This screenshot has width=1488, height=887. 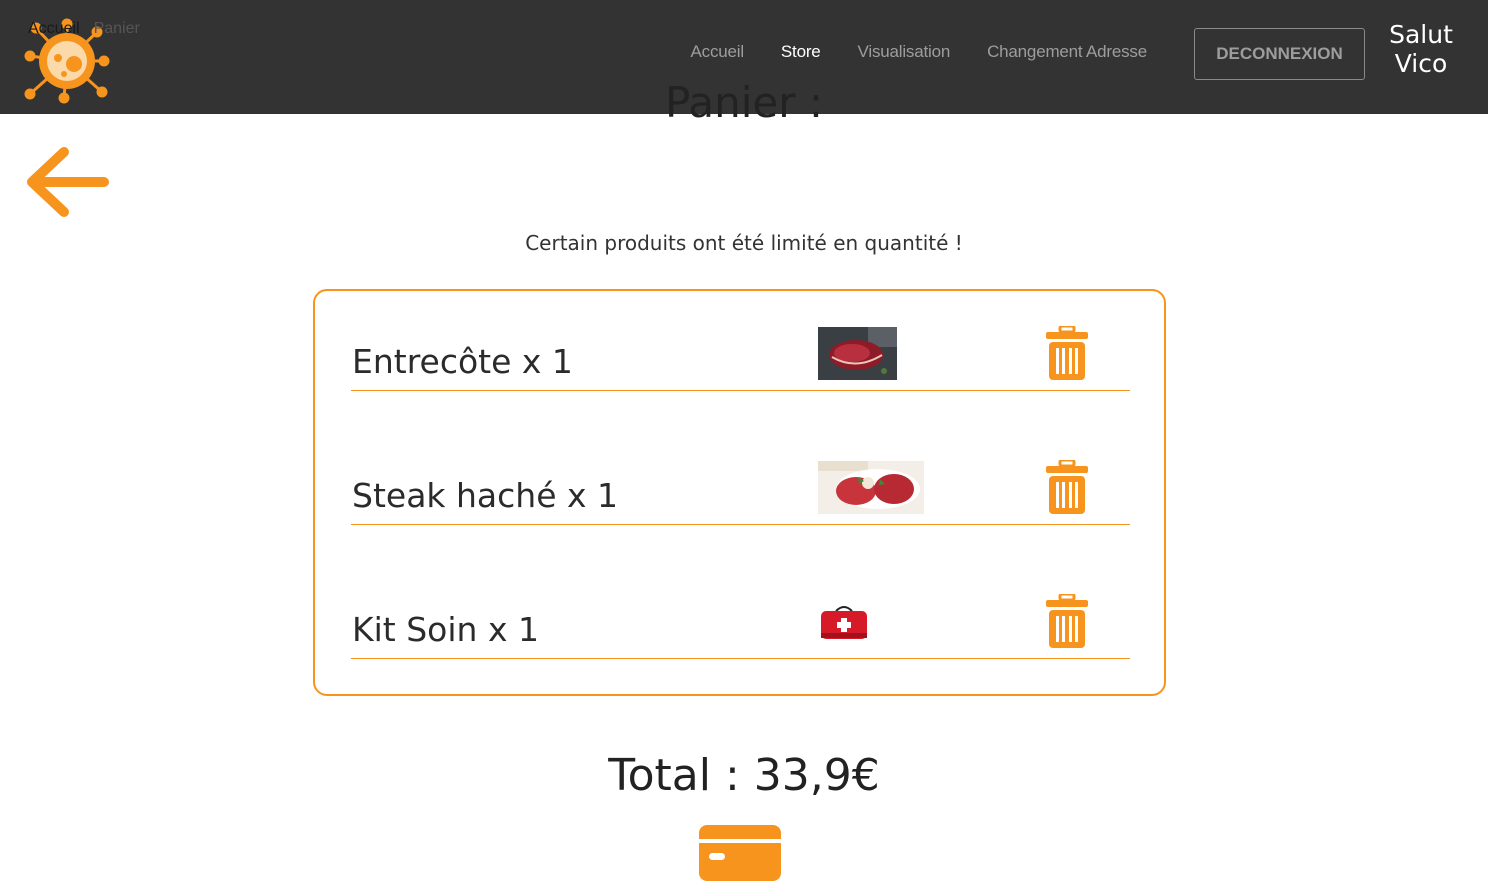 I want to click on user-greeting: Salut Vico, so click(x=1421, y=49).